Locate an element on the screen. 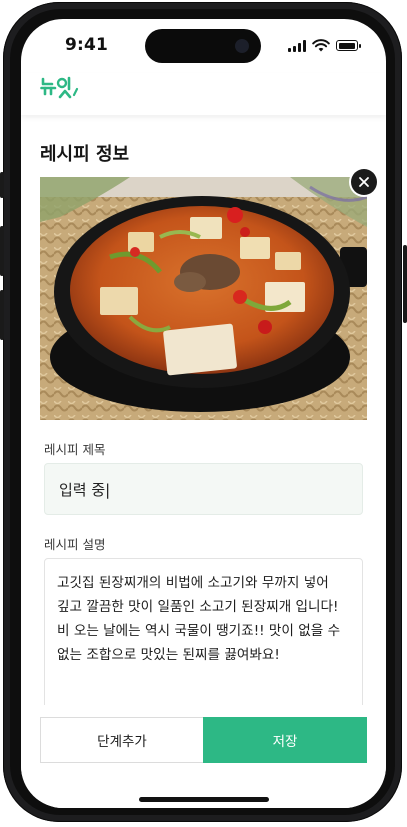 This screenshot has width=407, height=827. close-icon is located at coordinates (364, 182).